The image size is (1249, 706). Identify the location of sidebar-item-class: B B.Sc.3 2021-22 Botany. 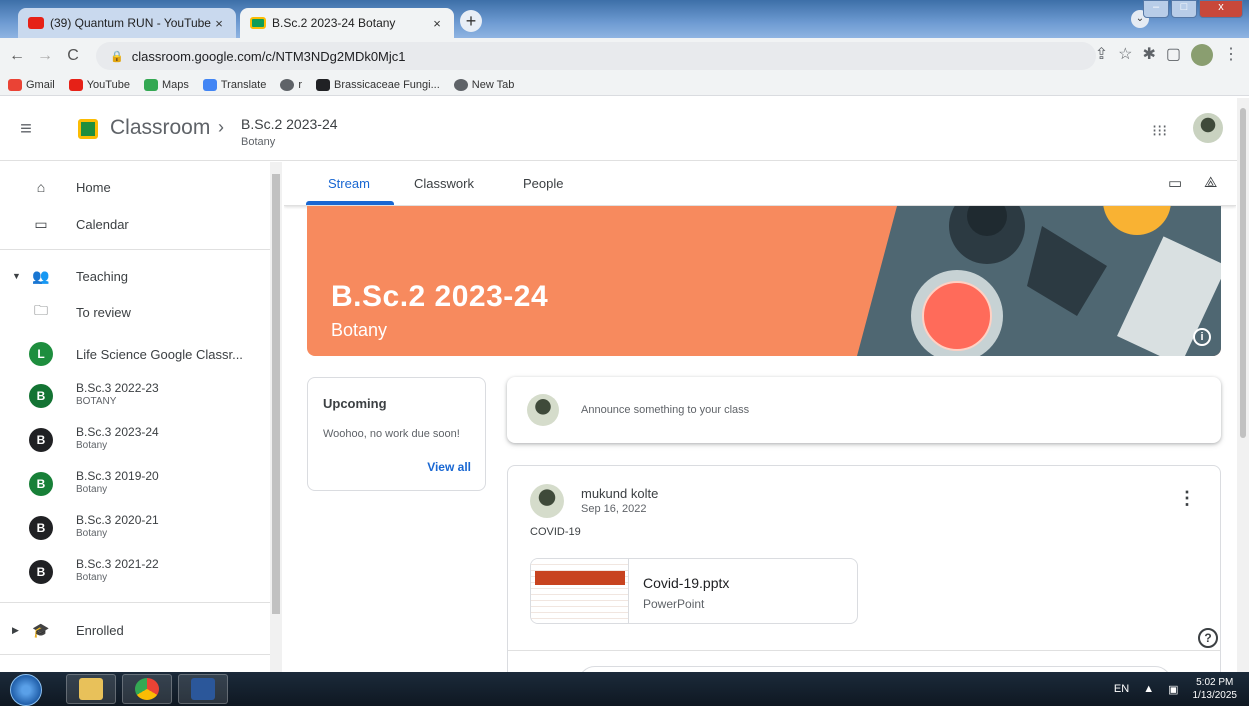
(135, 572).